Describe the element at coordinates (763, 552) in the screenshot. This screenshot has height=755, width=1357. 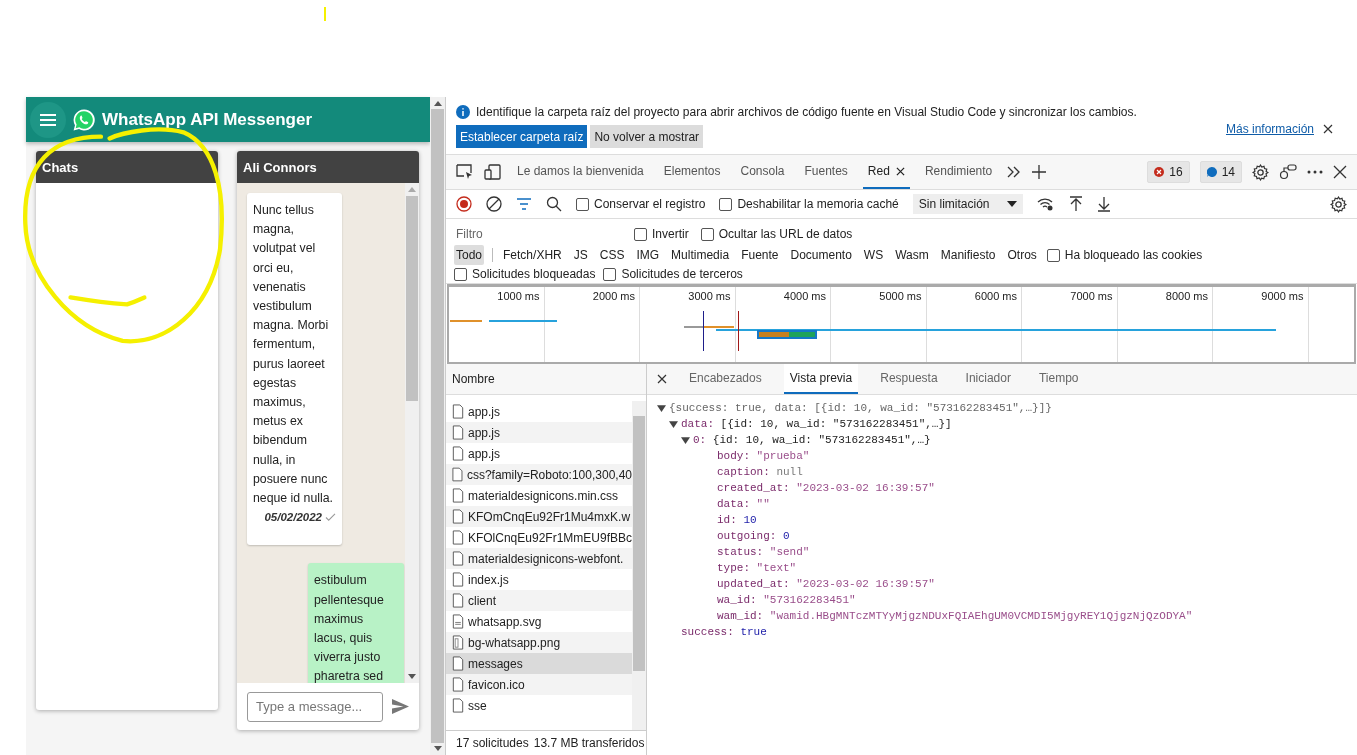
I see `json-line: status: "send"` at that location.